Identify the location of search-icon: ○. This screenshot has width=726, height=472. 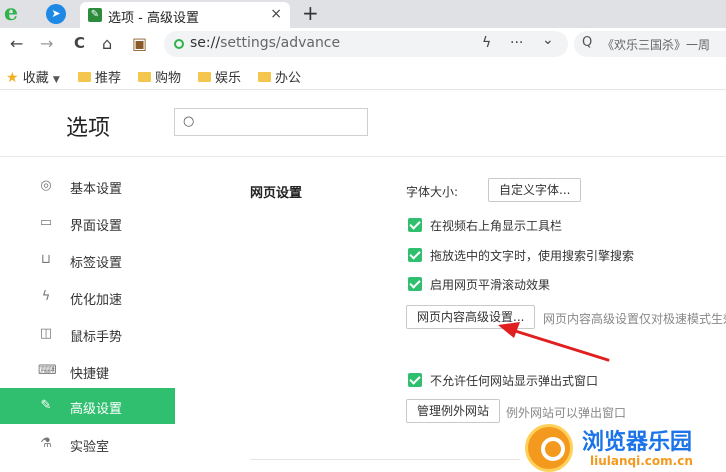
(189, 121).